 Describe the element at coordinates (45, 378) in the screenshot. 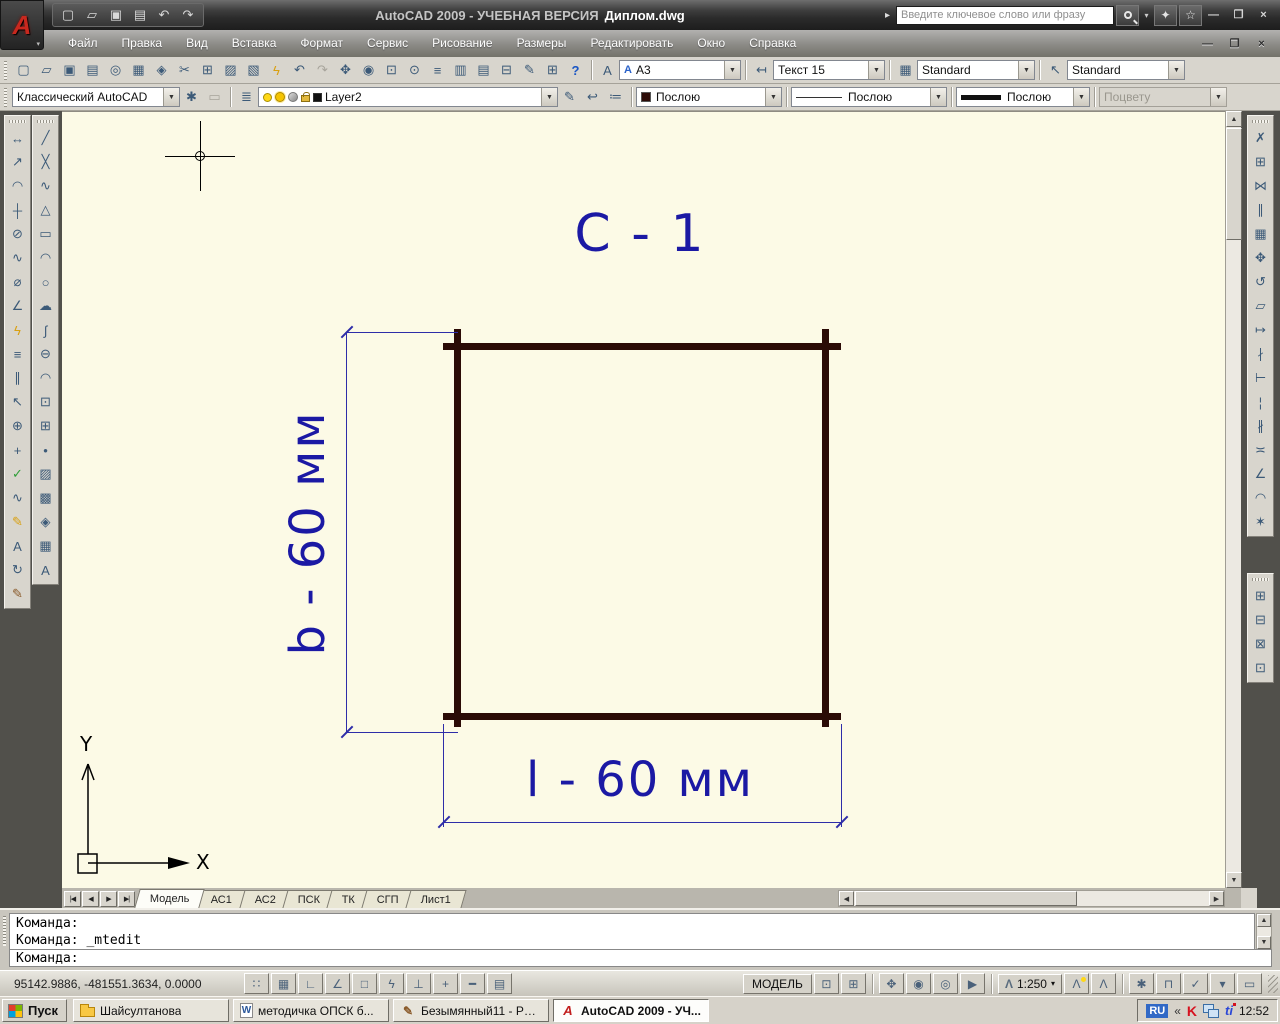

I see `ellipse-arc-icon: ◠` at that location.